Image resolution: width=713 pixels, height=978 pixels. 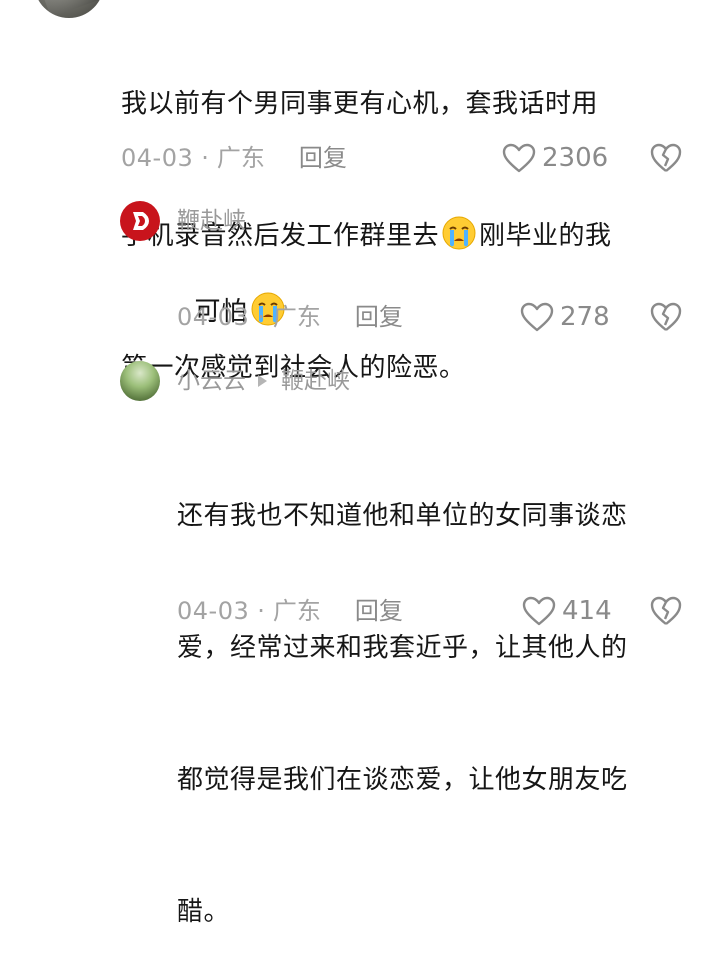 I want to click on reply-line: 醋。, so click(x=204, y=912).